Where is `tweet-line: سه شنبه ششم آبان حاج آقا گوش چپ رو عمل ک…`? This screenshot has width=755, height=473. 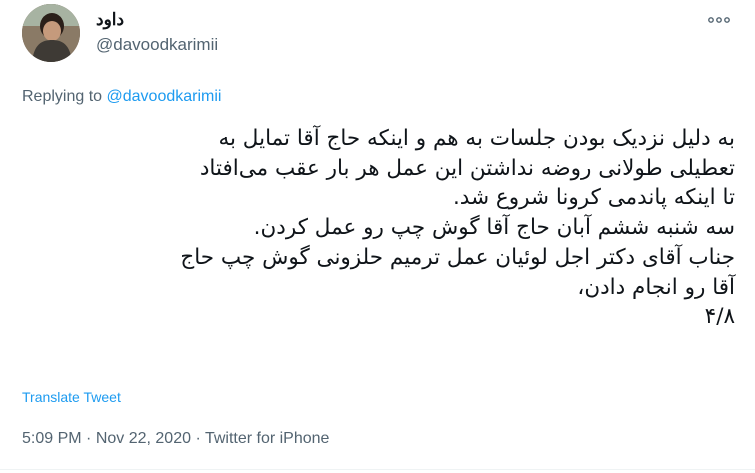 tweet-line: سه شنبه ششم آبان حاج آقا گوش چپ رو عمل ک… is located at coordinates (494, 228).